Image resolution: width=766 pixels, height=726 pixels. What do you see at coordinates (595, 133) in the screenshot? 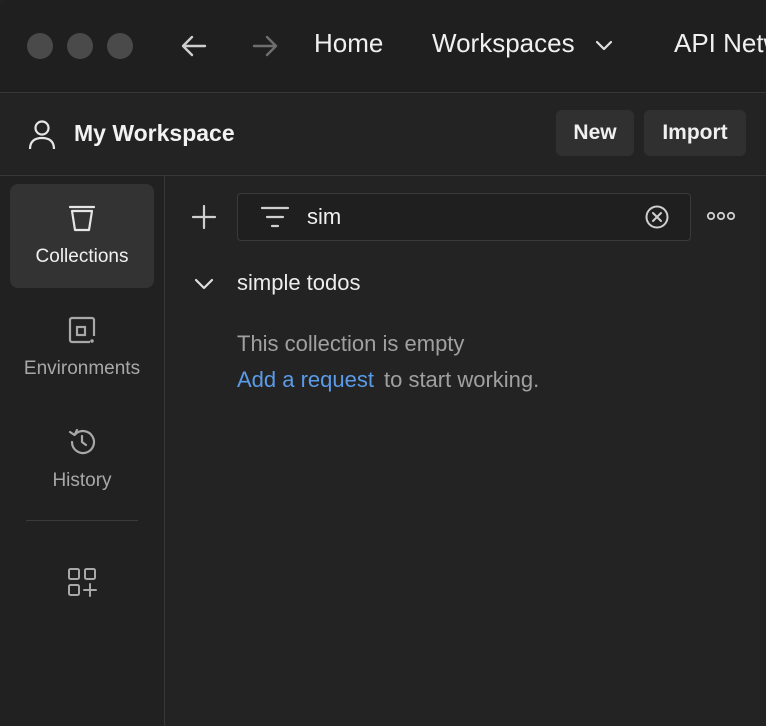
I see `new-button: New` at bounding box center [595, 133].